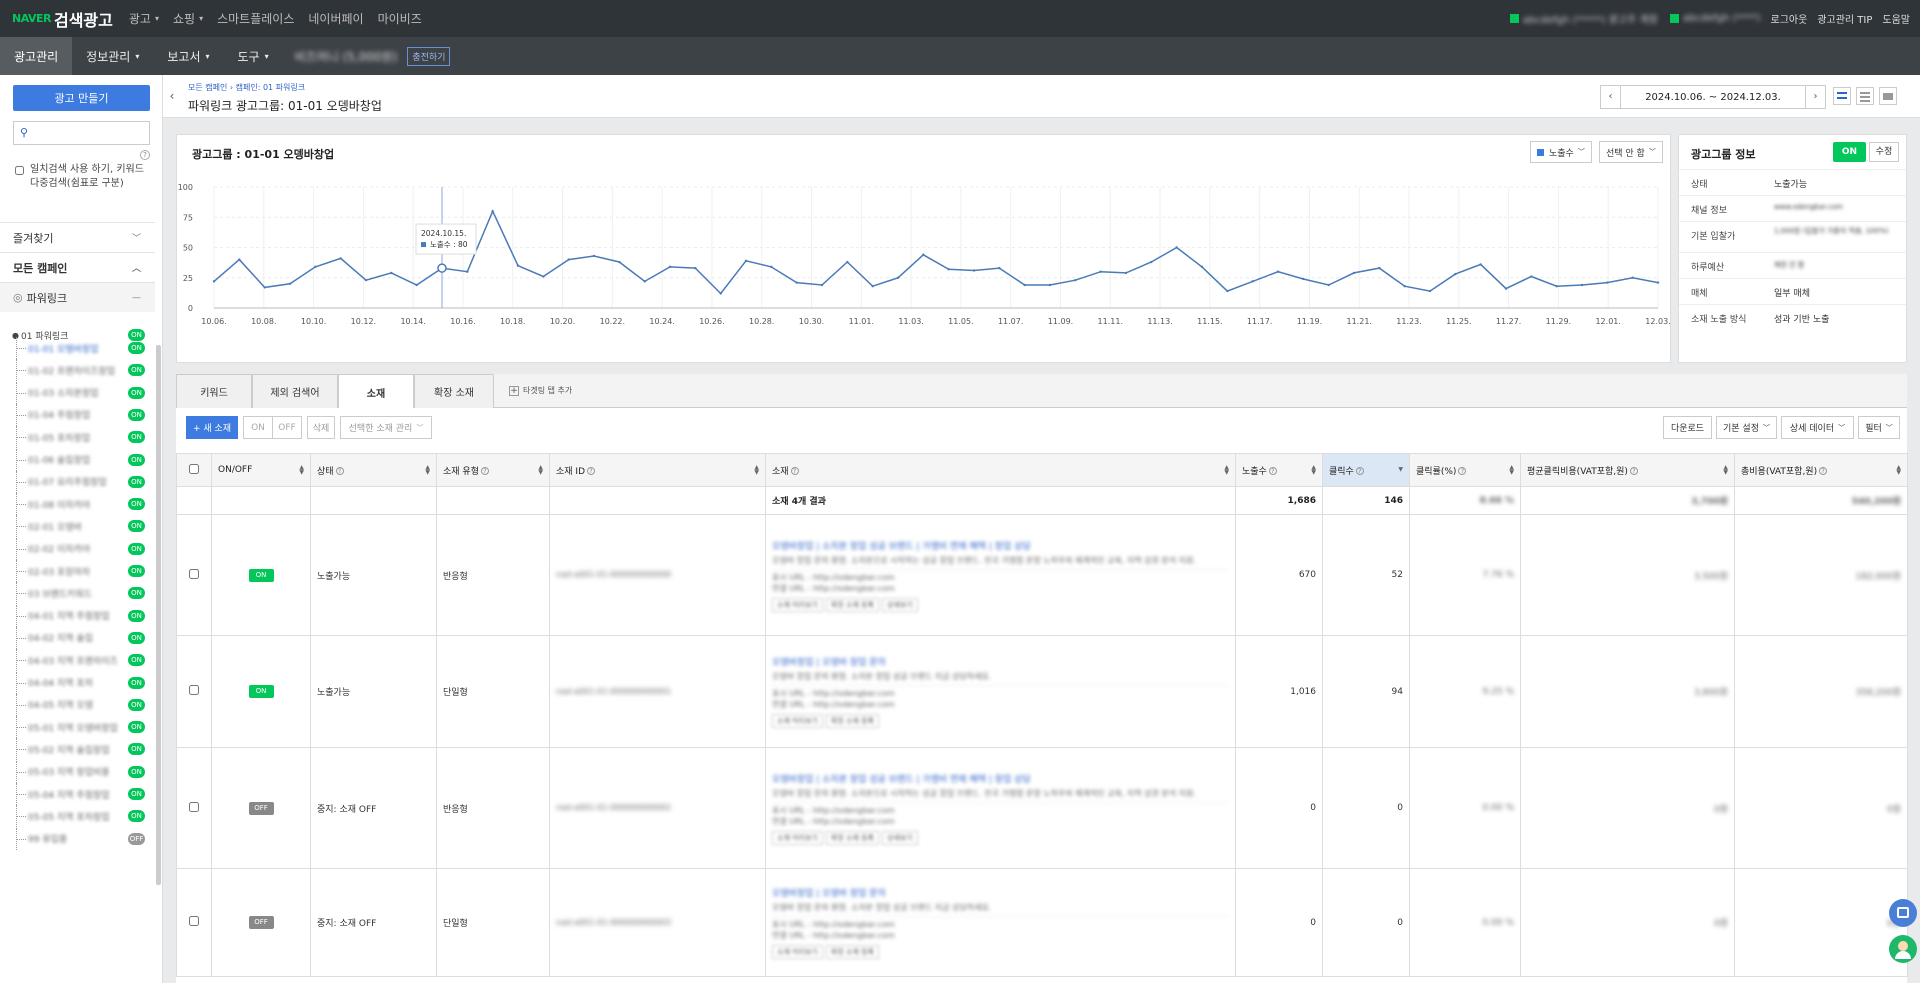  Describe the element at coordinates (1611, 97) in the screenshot. I see `prev-period-icon: ‹` at that location.